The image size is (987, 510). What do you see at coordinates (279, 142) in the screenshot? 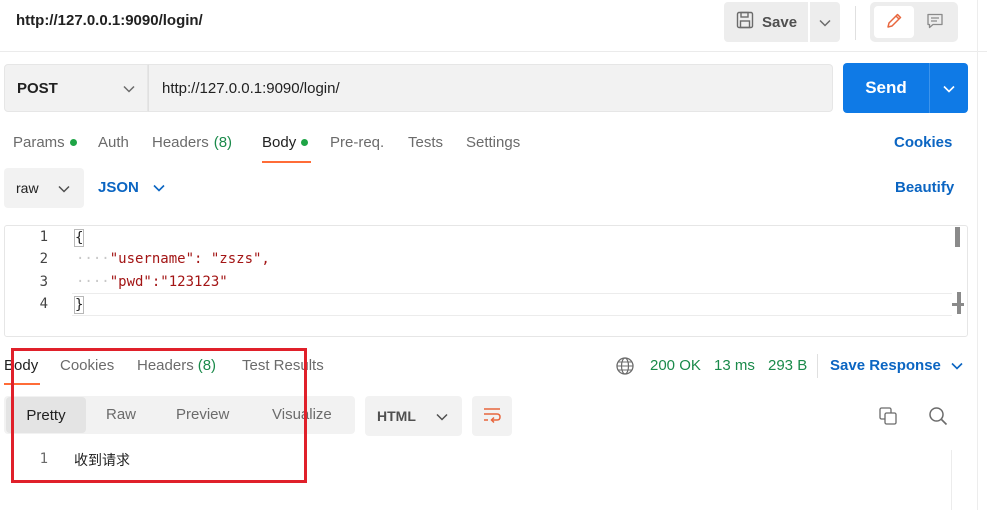
I see `tab-label: Body` at bounding box center [279, 142].